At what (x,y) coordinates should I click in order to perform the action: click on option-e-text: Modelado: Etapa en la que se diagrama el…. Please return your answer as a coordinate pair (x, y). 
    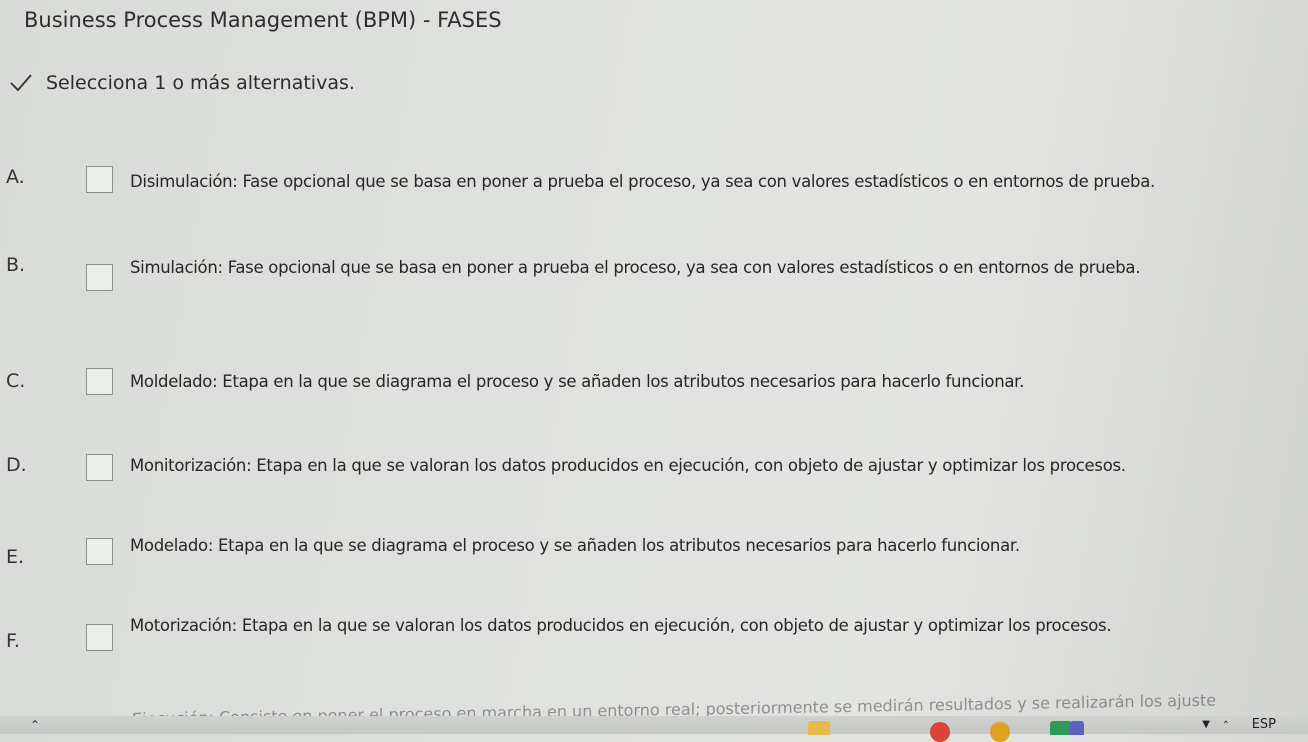
    Looking at the image, I should click on (575, 545).